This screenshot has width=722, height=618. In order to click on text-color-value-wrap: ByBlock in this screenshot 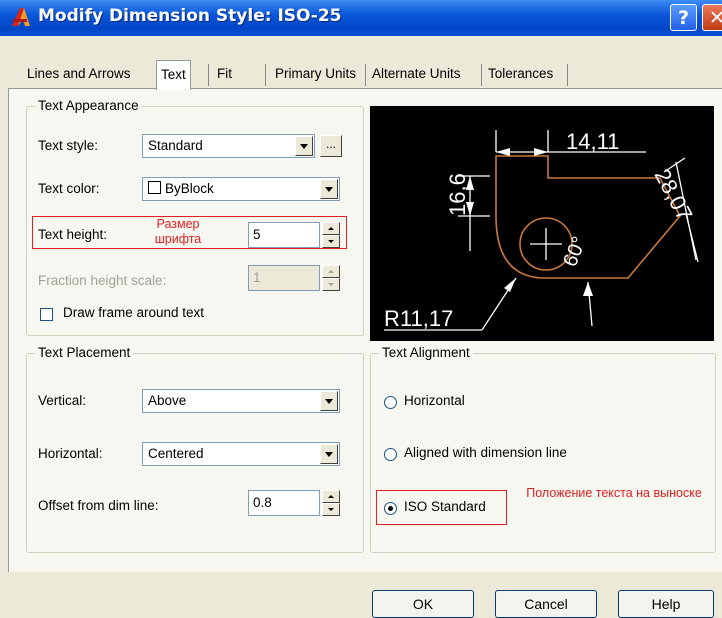, I will do `click(181, 188)`.